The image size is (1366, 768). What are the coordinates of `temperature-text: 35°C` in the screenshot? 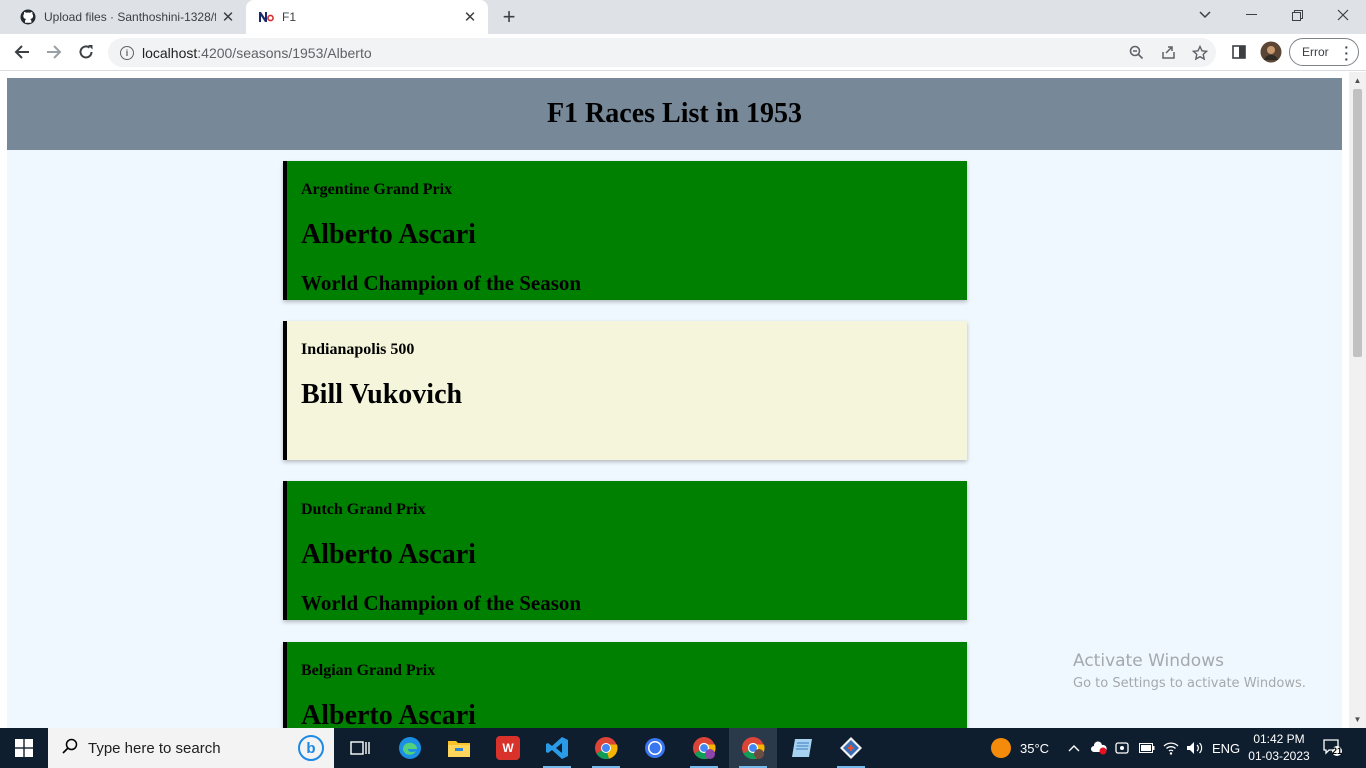 It's located at (1035, 748).